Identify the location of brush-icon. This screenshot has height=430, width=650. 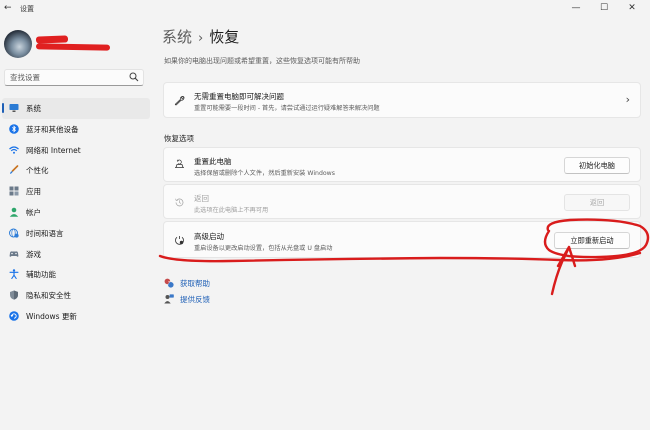
(14, 170).